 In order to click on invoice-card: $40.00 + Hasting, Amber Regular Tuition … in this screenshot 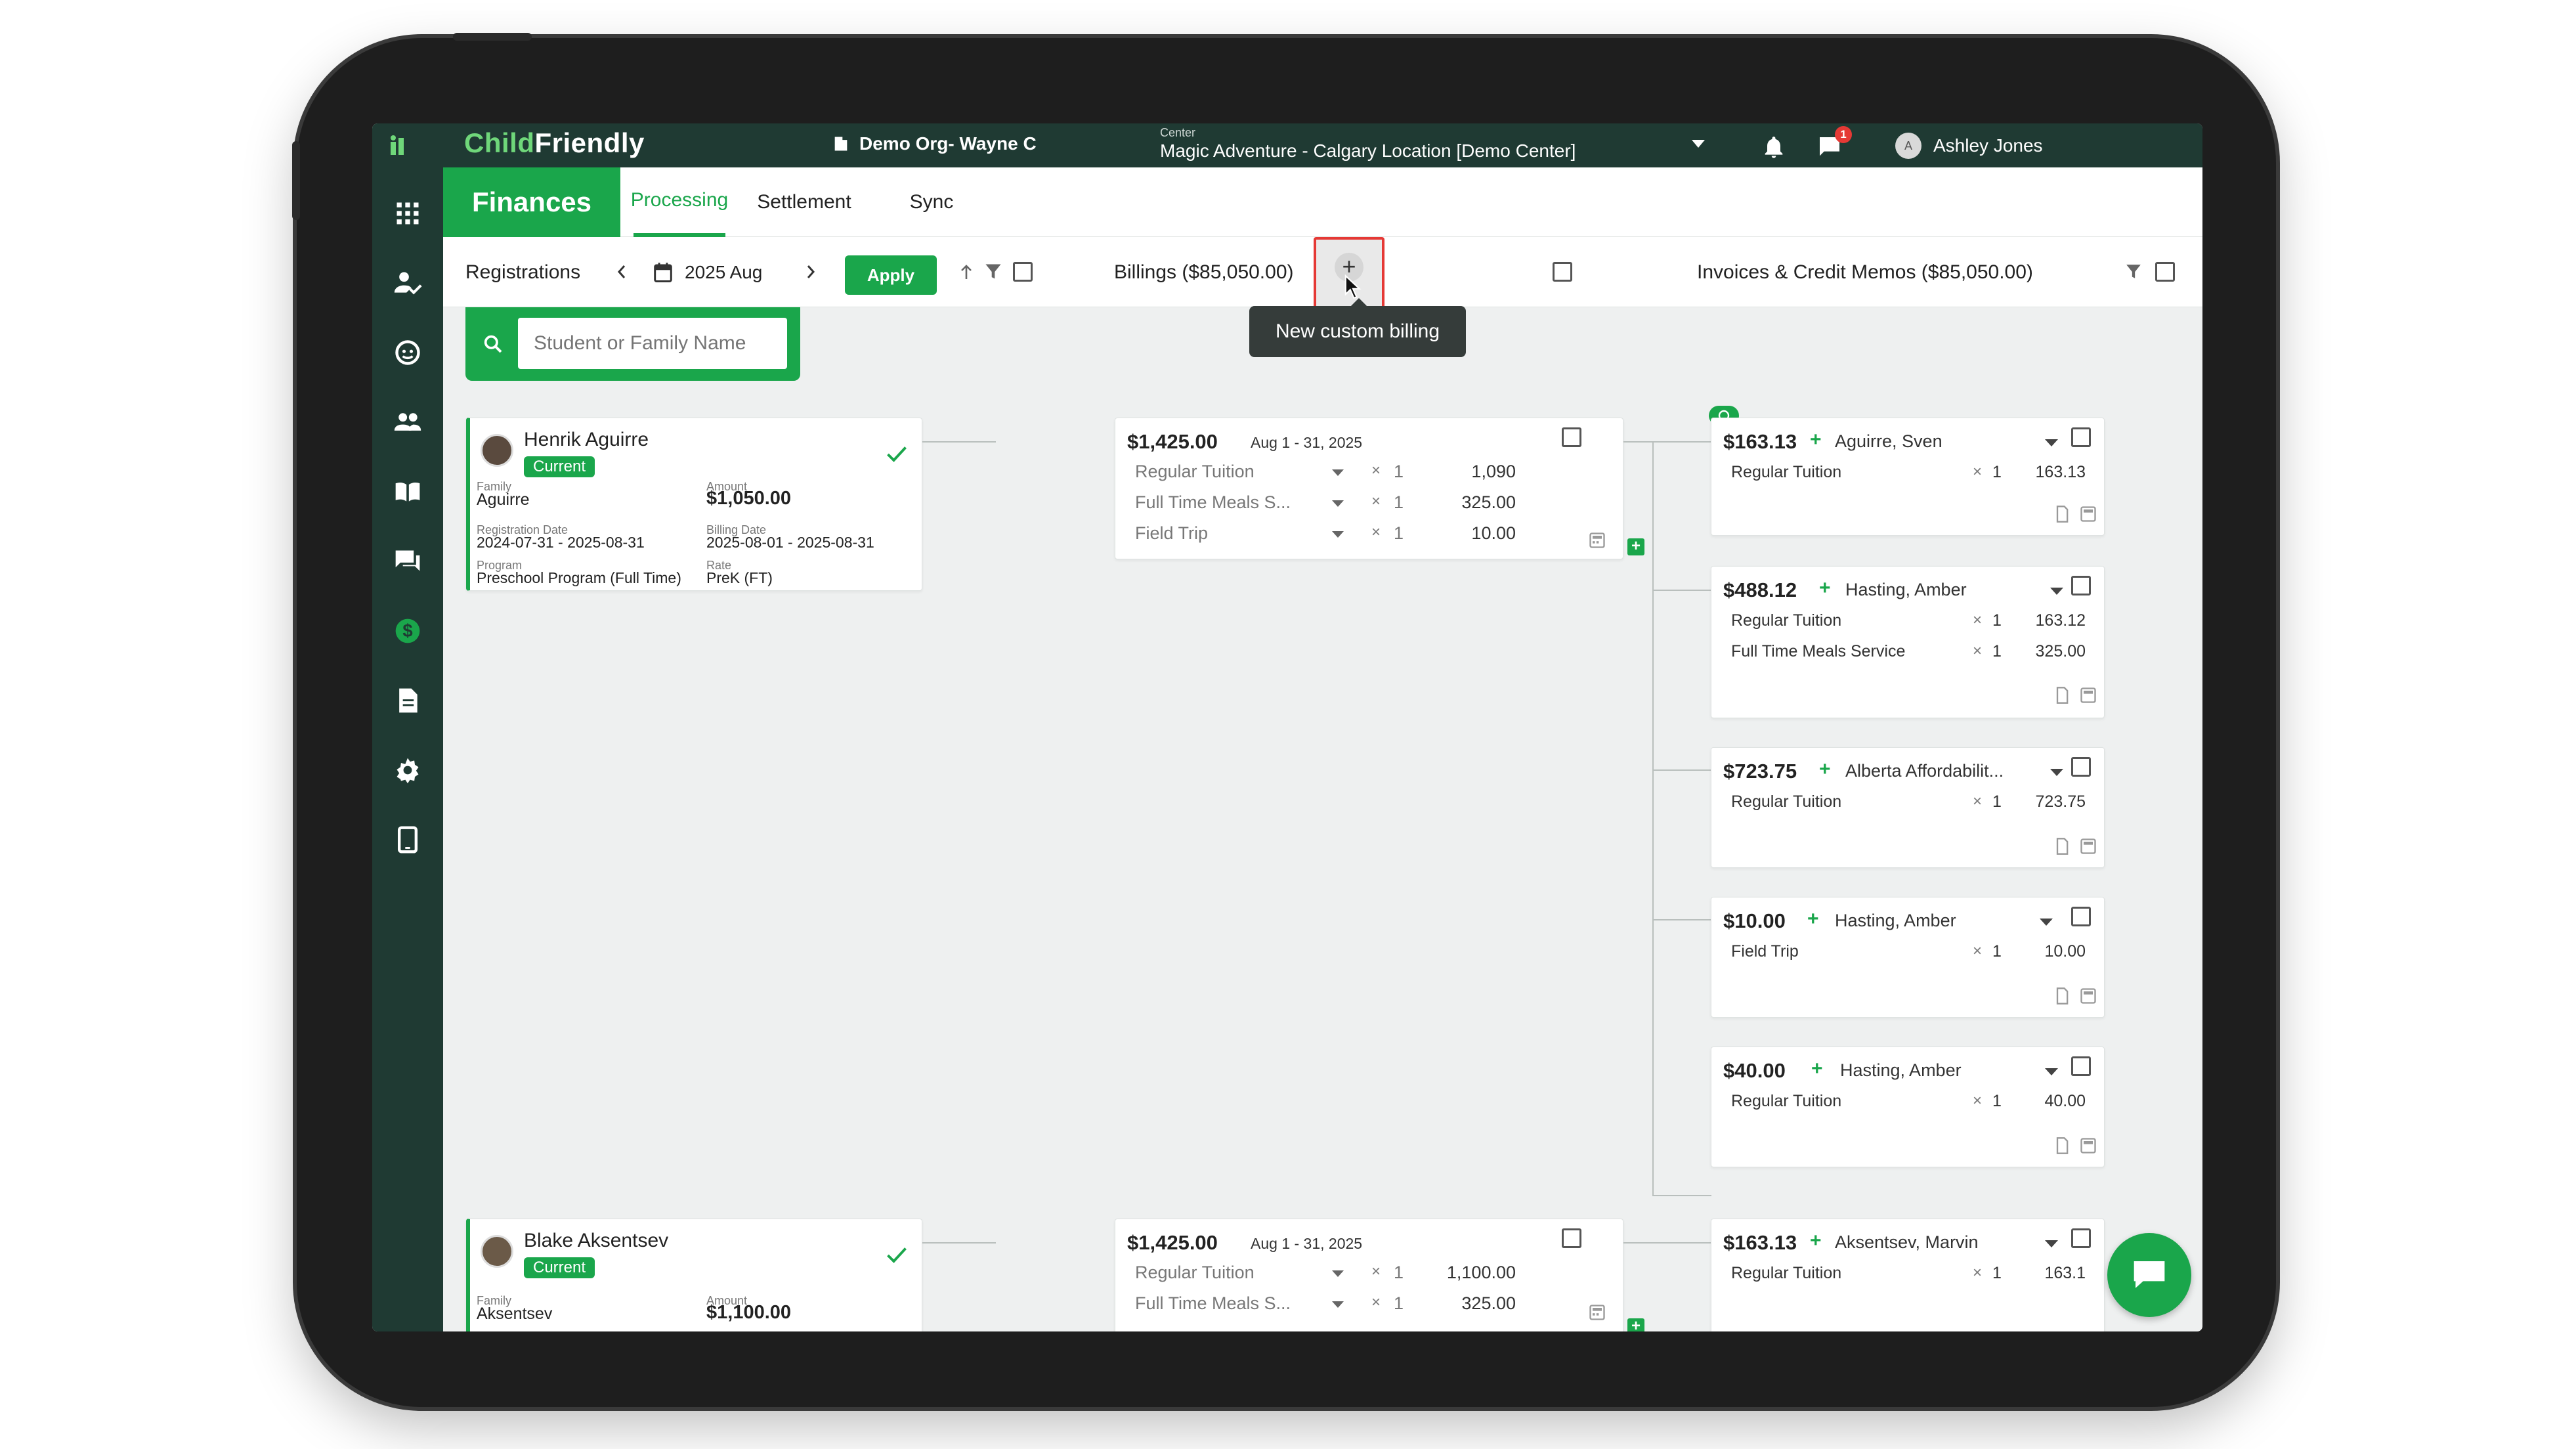, I will do `click(1908, 1107)`.